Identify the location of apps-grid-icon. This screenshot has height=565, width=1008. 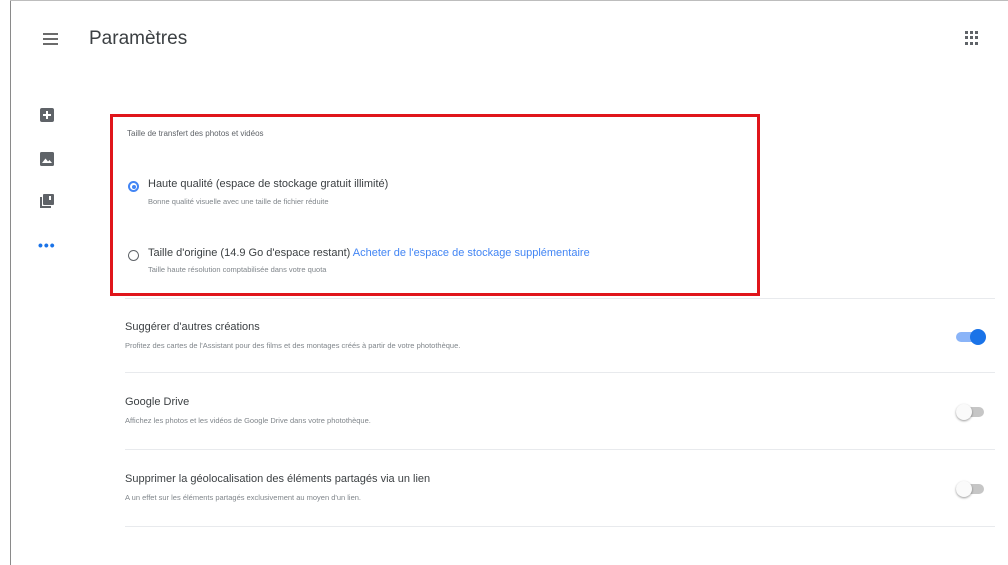
(972, 38).